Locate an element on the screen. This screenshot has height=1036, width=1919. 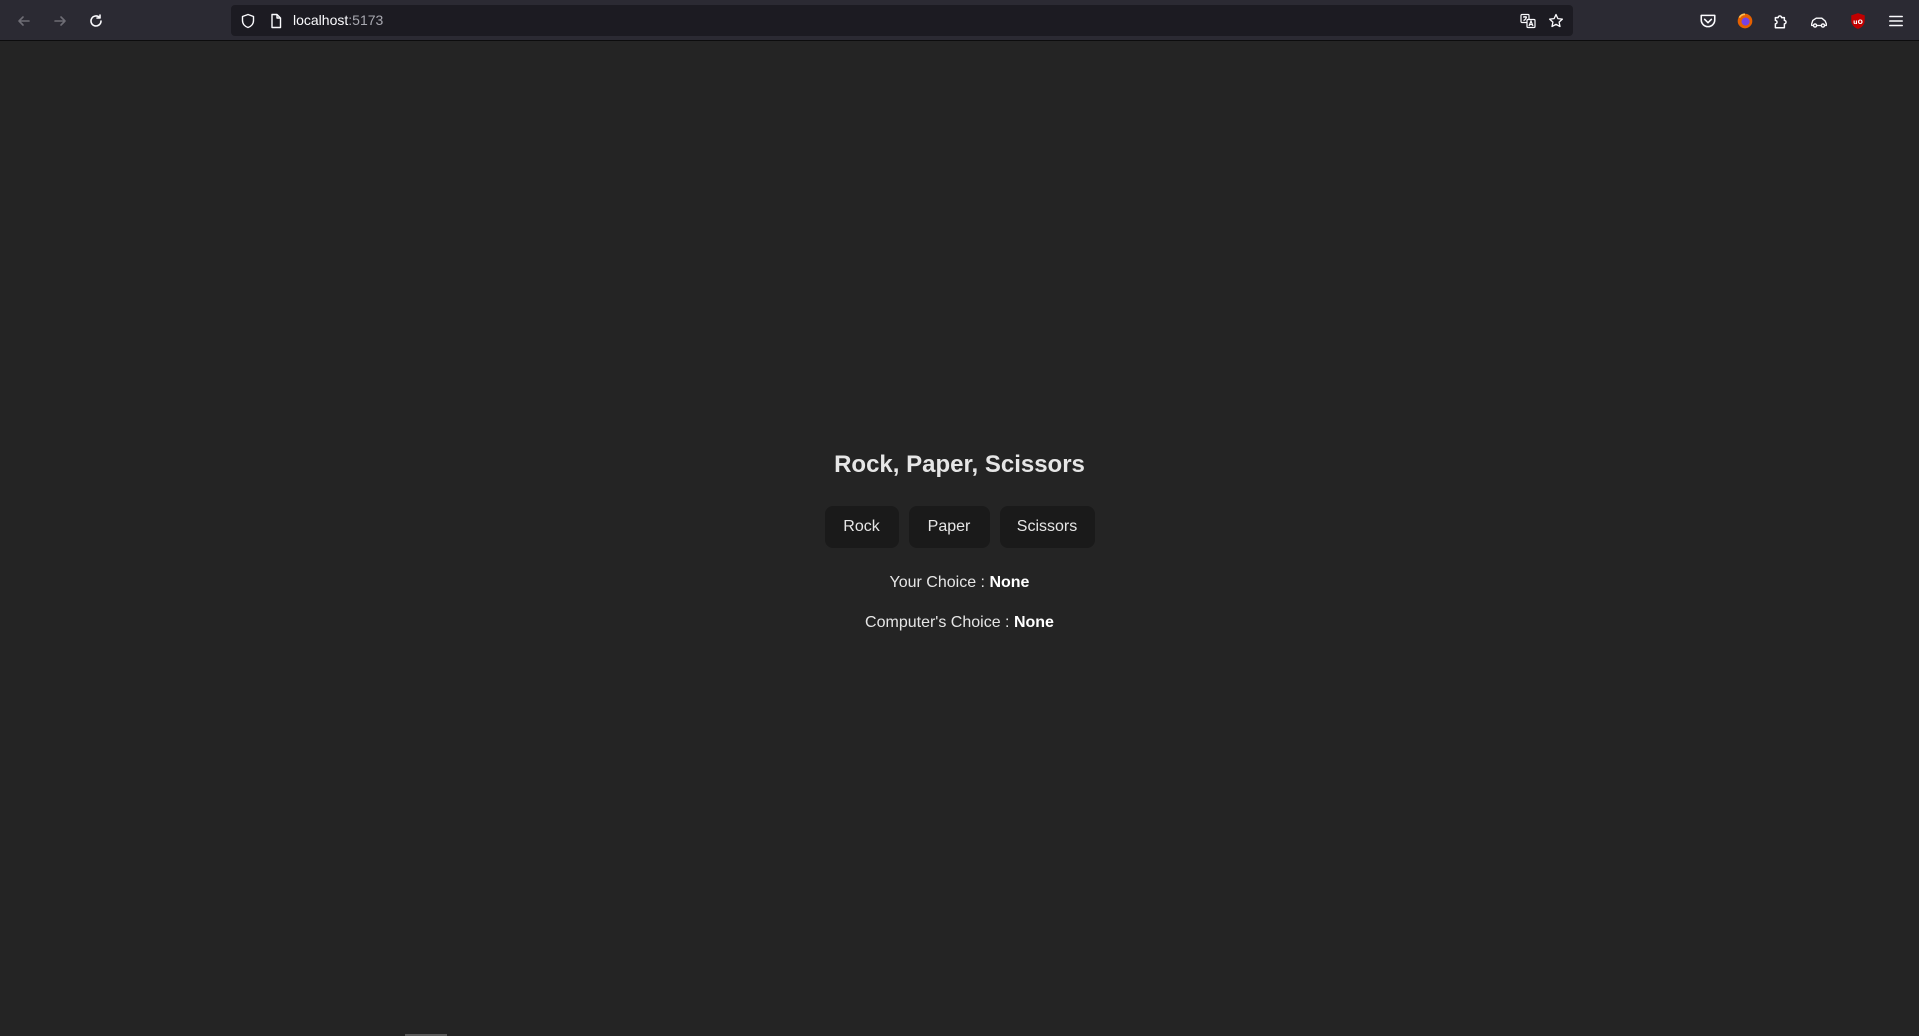
back-button is located at coordinates (24, 21).